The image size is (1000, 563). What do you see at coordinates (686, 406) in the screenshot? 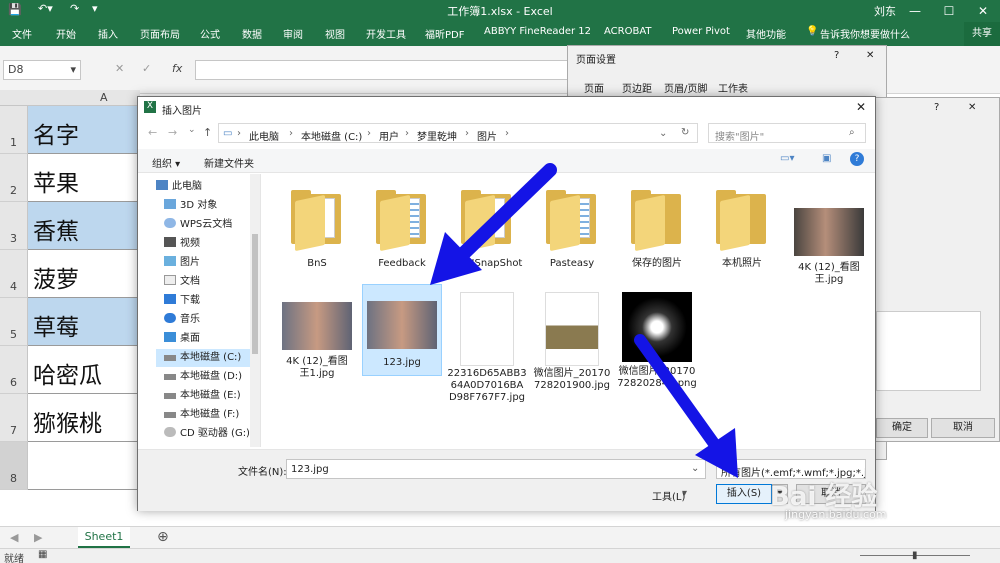
I see `arrow-to-insert` at bounding box center [686, 406].